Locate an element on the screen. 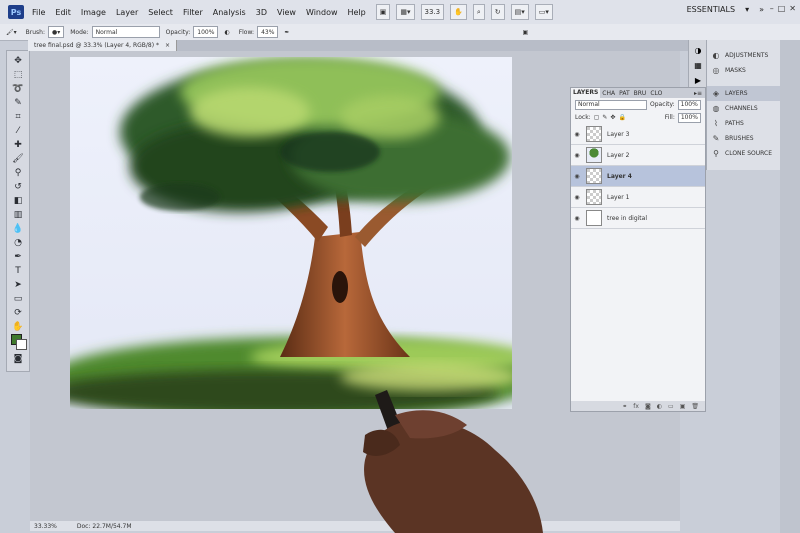  layer-row: ◉ Layer 2 is located at coordinates (638, 155).